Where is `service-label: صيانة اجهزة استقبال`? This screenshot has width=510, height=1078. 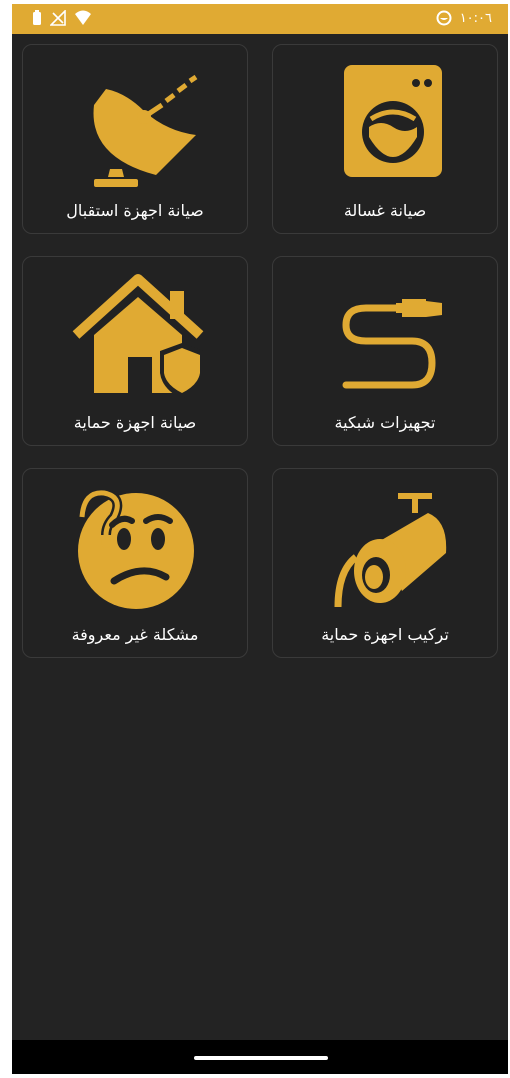 service-label: صيانة اجهزة استقبال is located at coordinates (135, 210).